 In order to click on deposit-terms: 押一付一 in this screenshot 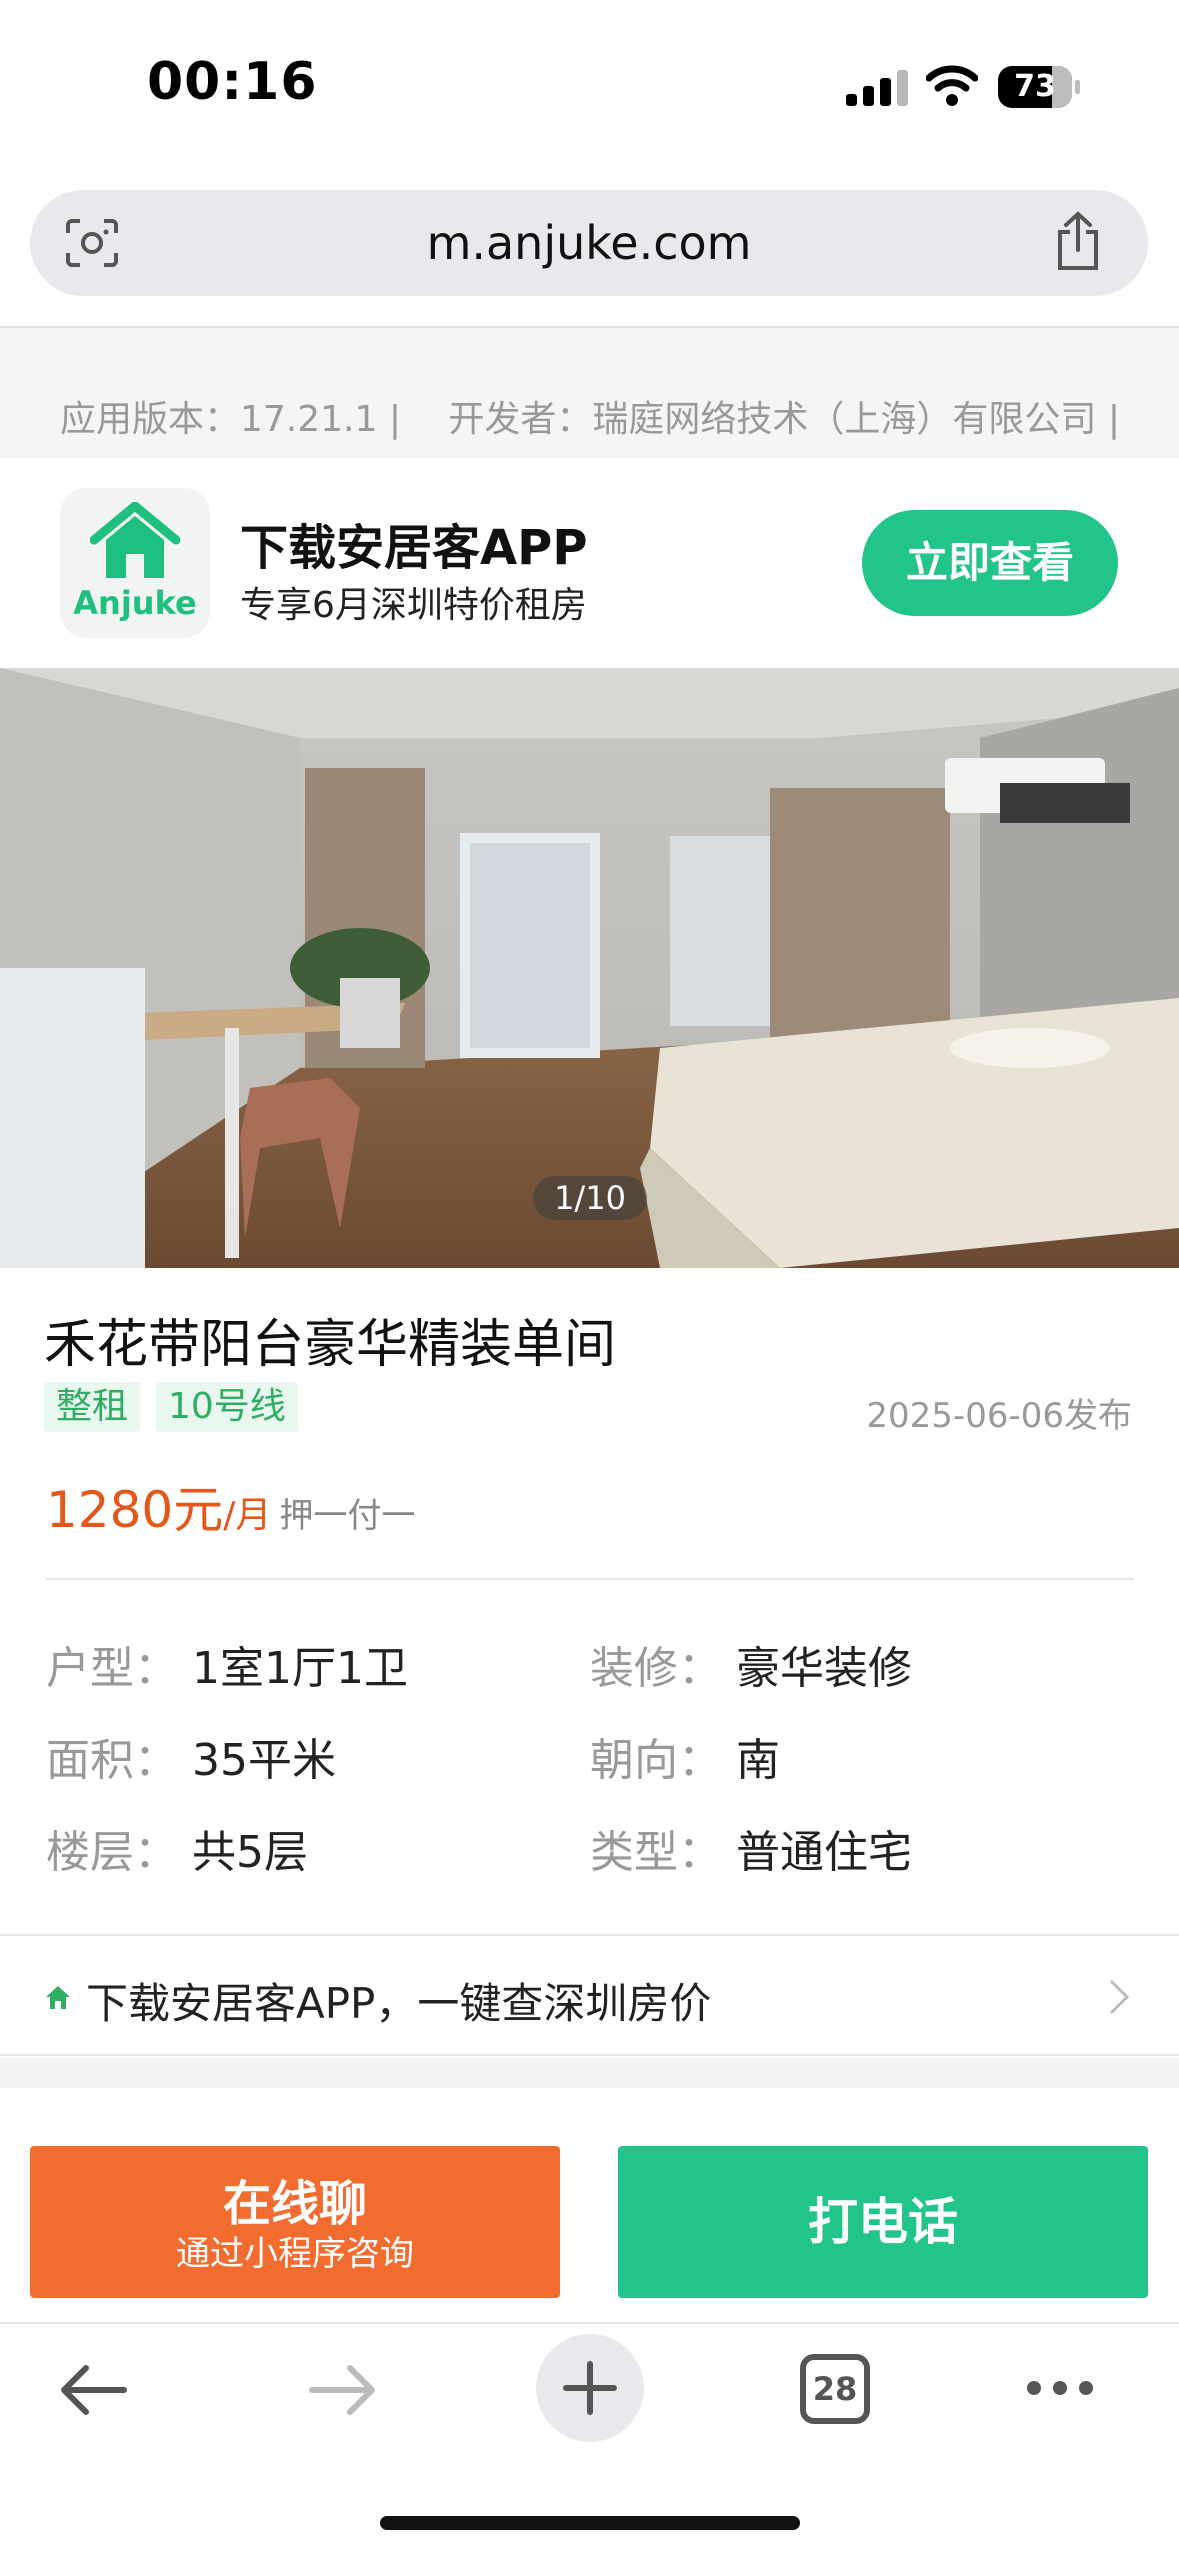, I will do `click(347, 1516)`.